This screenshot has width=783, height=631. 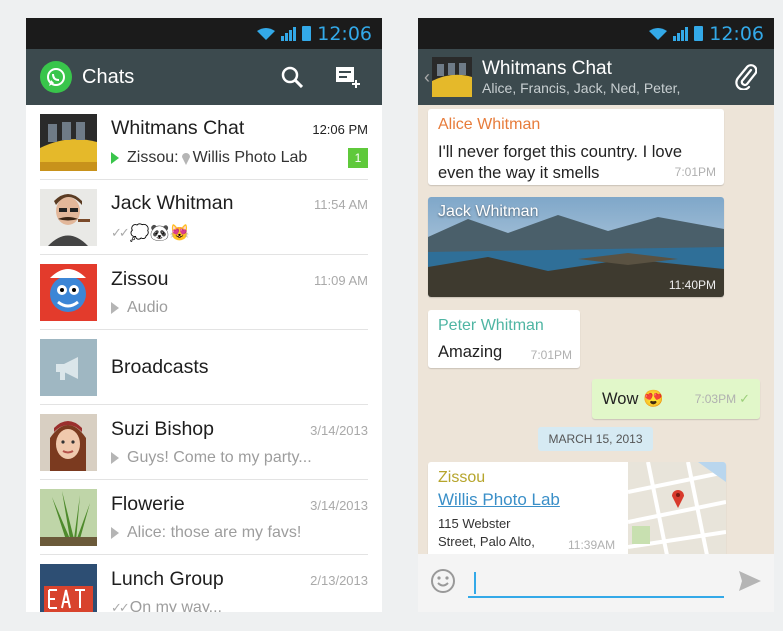 I want to click on message-text: Wow 😍, so click(x=633, y=398).